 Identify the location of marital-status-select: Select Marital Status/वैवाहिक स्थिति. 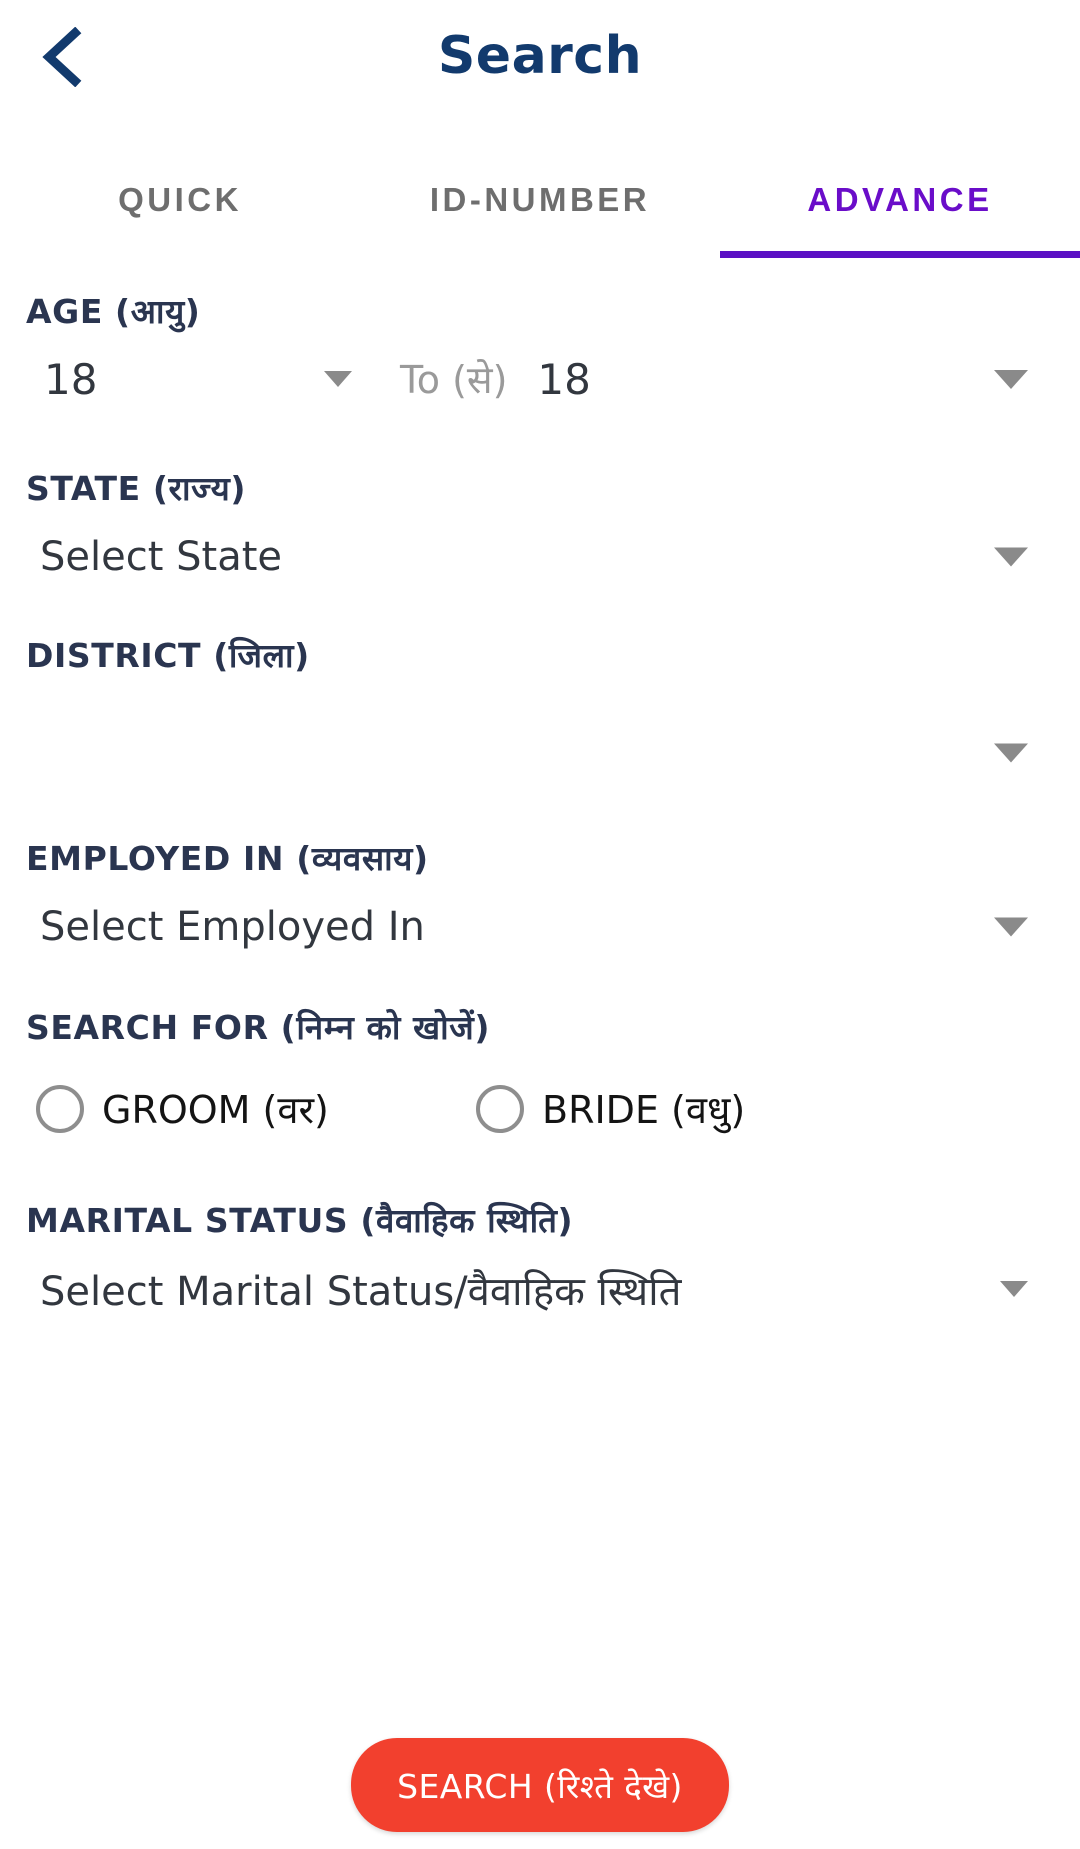
(540, 1289).